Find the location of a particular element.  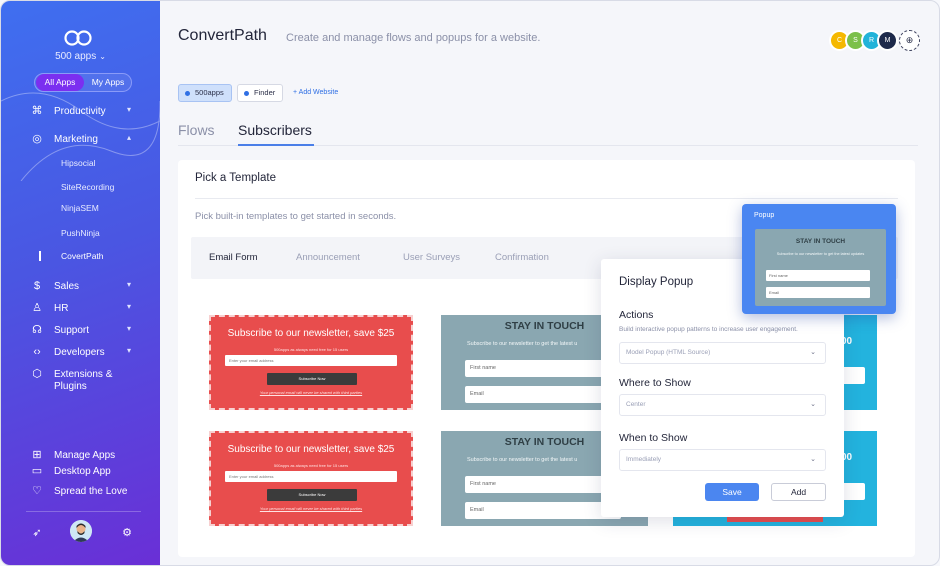

preview-label: Popup is located at coordinates (764, 215).